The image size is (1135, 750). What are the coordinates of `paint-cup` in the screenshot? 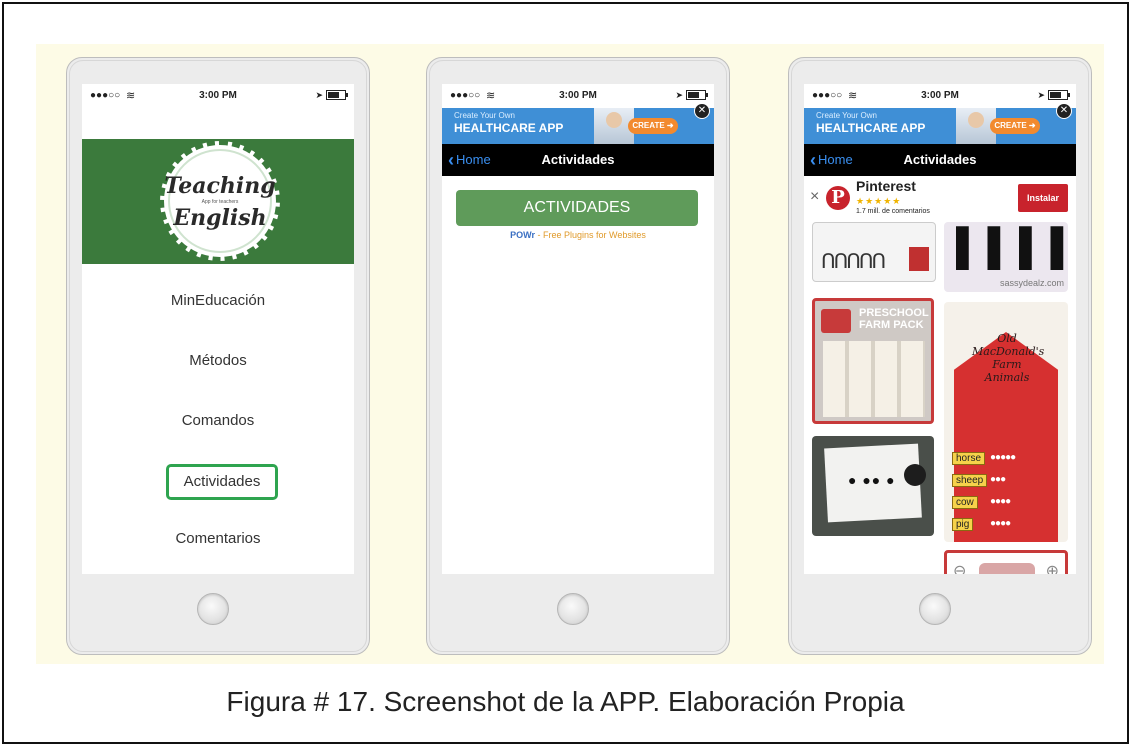 It's located at (915, 475).